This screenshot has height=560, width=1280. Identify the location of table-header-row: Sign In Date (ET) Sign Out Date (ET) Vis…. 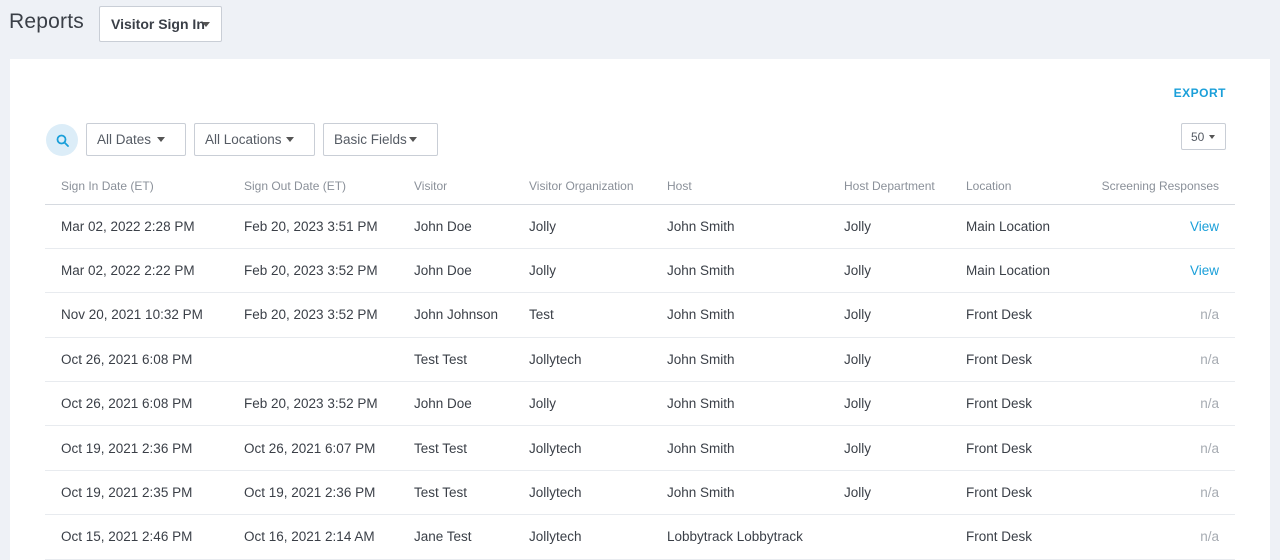
(640, 186).